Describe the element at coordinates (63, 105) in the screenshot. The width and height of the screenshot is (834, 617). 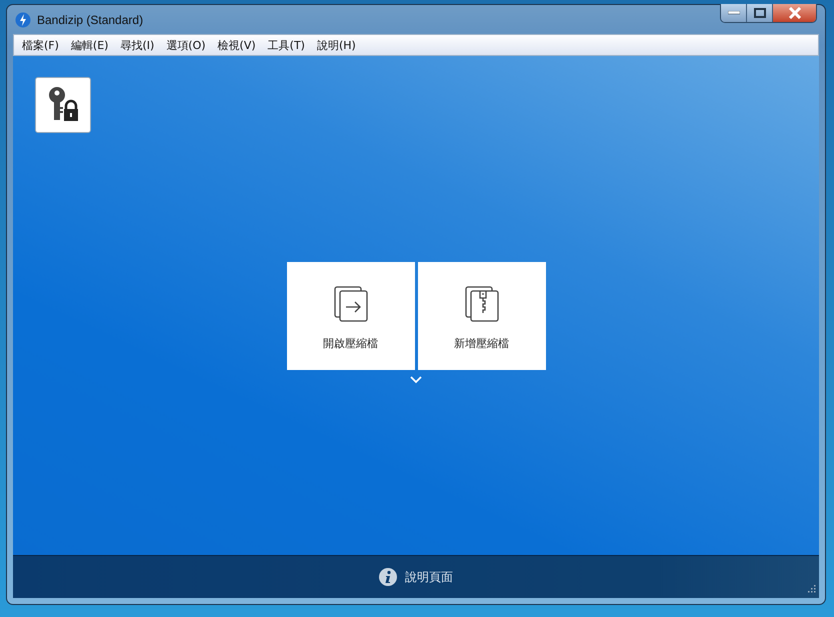
I see `password-button` at that location.